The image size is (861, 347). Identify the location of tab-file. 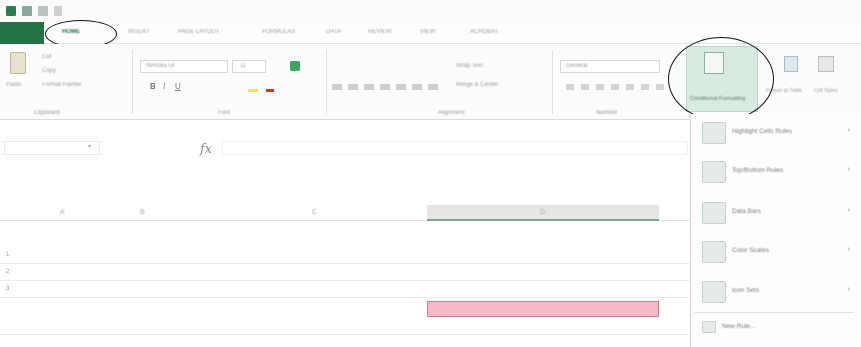
(22, 33).